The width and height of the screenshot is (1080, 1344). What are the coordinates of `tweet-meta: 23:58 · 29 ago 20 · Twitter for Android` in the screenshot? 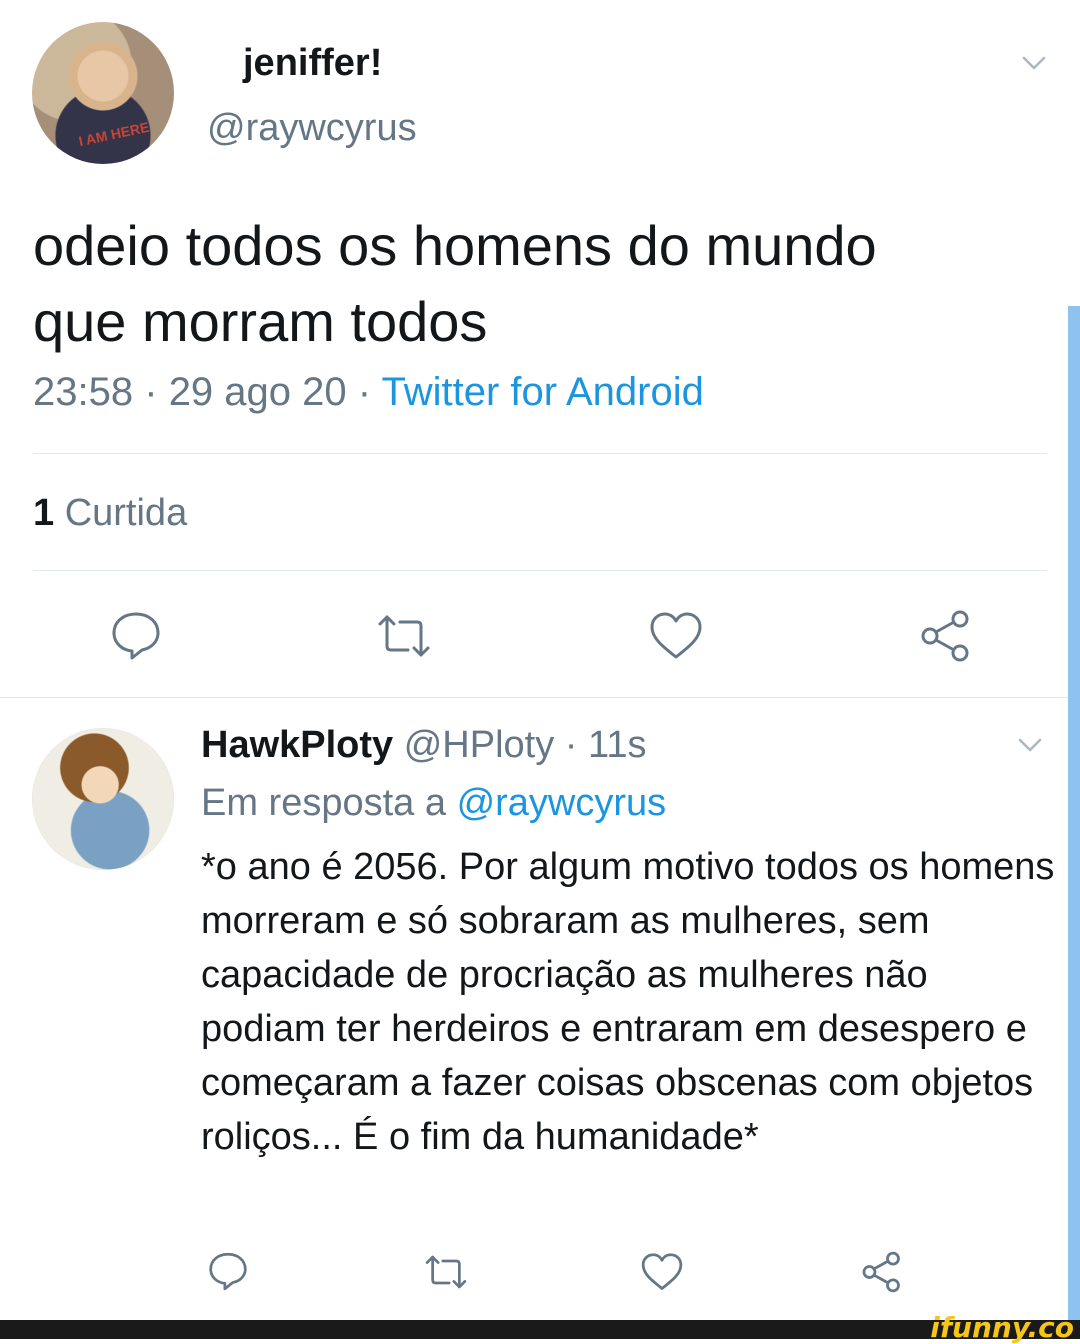 It's located at (368, 392).